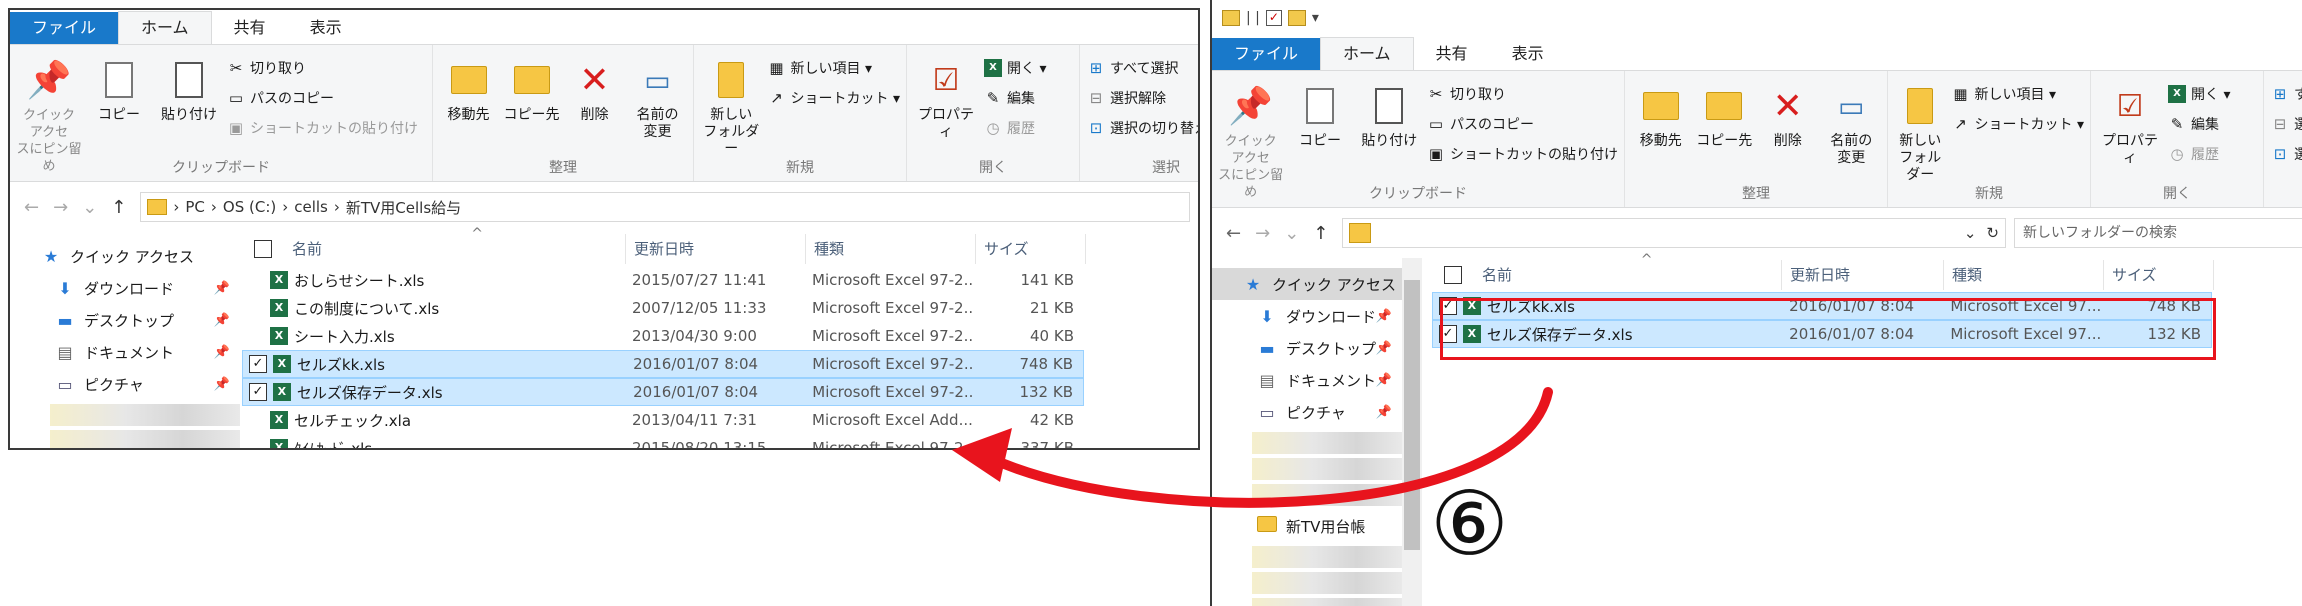 This screenshot has height=606, width=2302. What do you see at coordinates (1469, 523) in the screenshot?
I see `step-number: ⑥` at bounding box center [1469, 523].